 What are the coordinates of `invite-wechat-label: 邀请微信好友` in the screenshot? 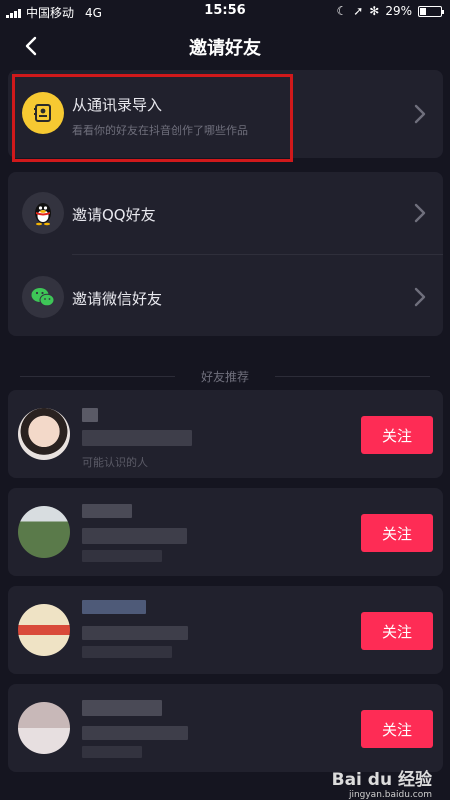 It's located at (117, 299).